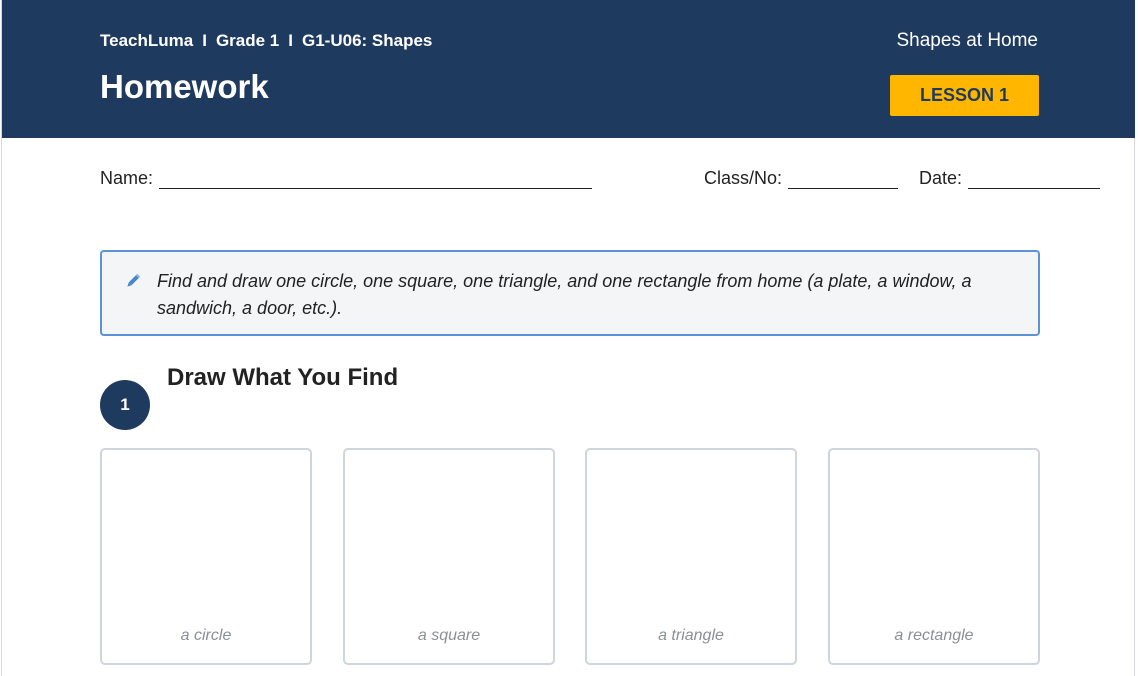  I want to click on pencil-icon, so click(134, 280).